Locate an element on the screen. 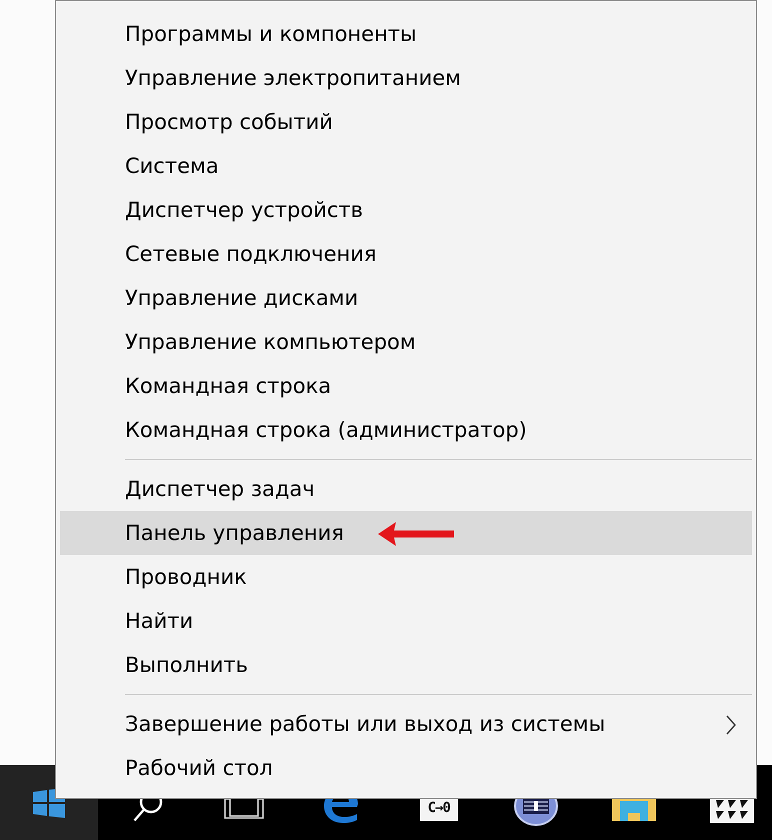 The image size is (772, 840). menu-item: Найти is located at coordinates (406, 621).